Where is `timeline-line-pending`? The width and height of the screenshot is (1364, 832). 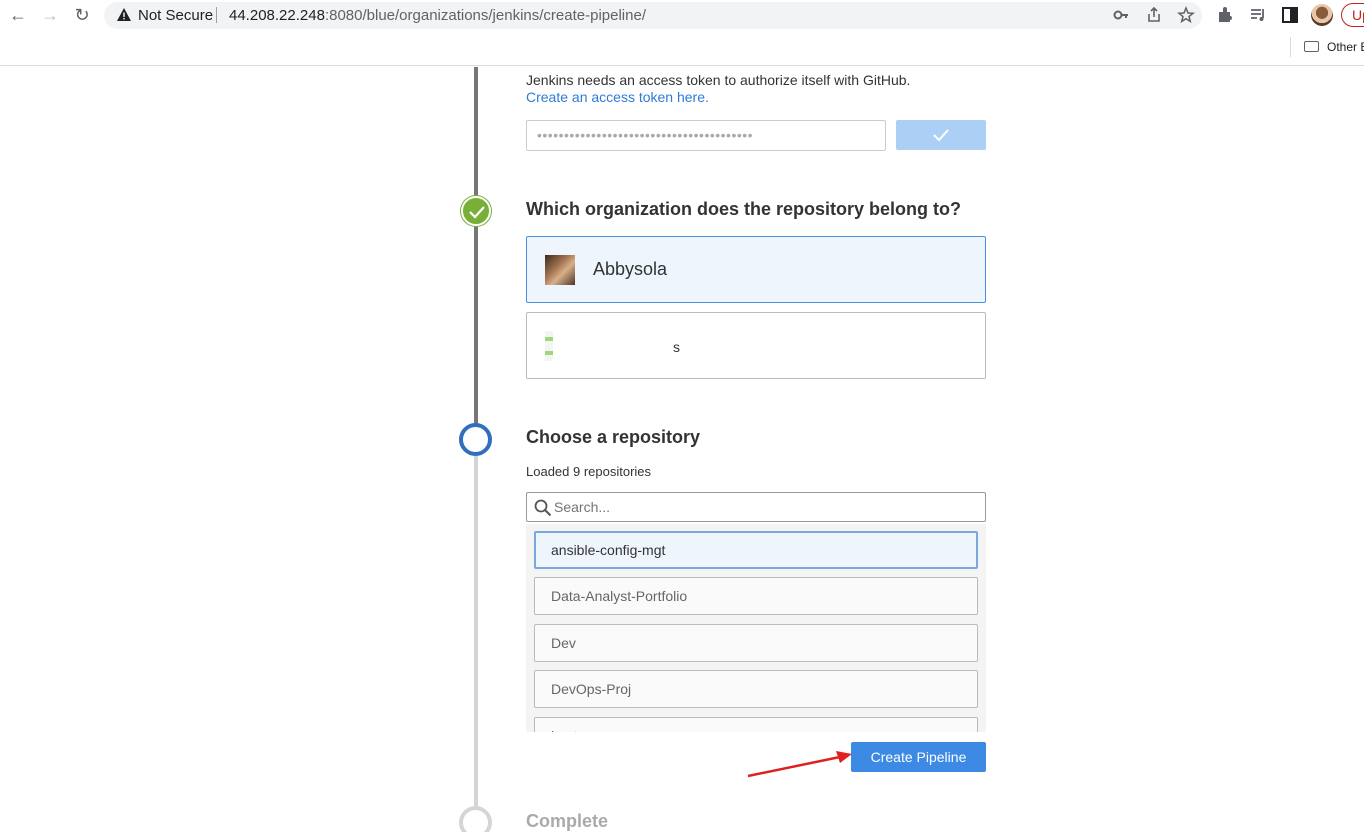
timeline-line-pending is located at coordinates (476, 635).